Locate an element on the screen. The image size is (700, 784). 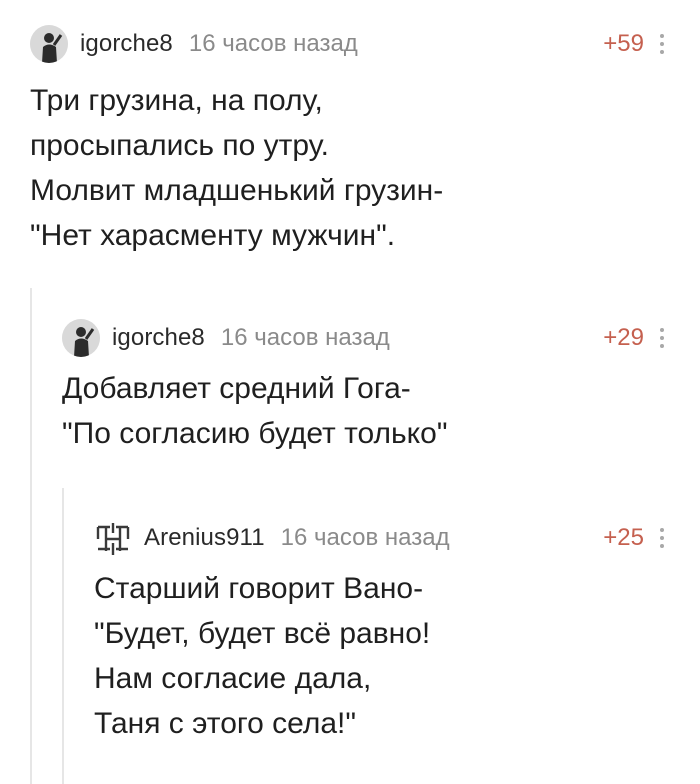
comment-line: Добавляет средний Гога- is located at coordinates (236, 388).